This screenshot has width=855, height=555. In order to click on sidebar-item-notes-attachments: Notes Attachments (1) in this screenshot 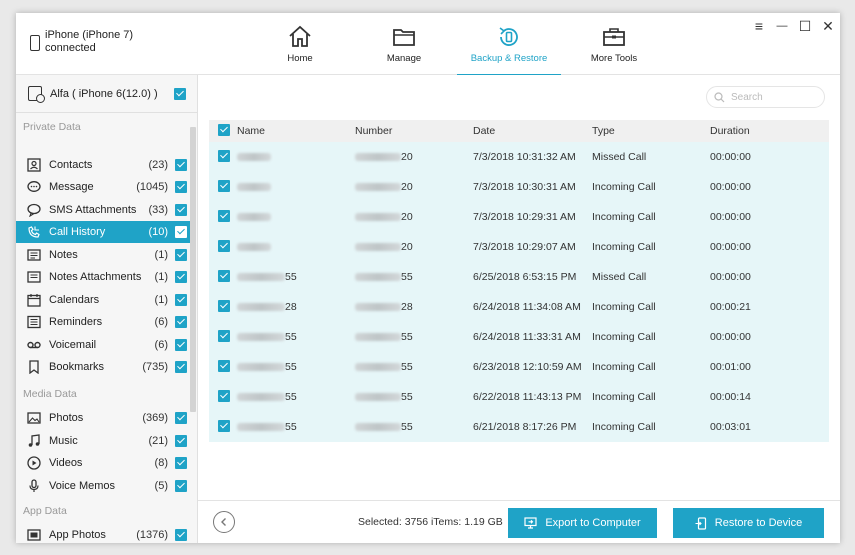, I will do `click(103, 277)`.